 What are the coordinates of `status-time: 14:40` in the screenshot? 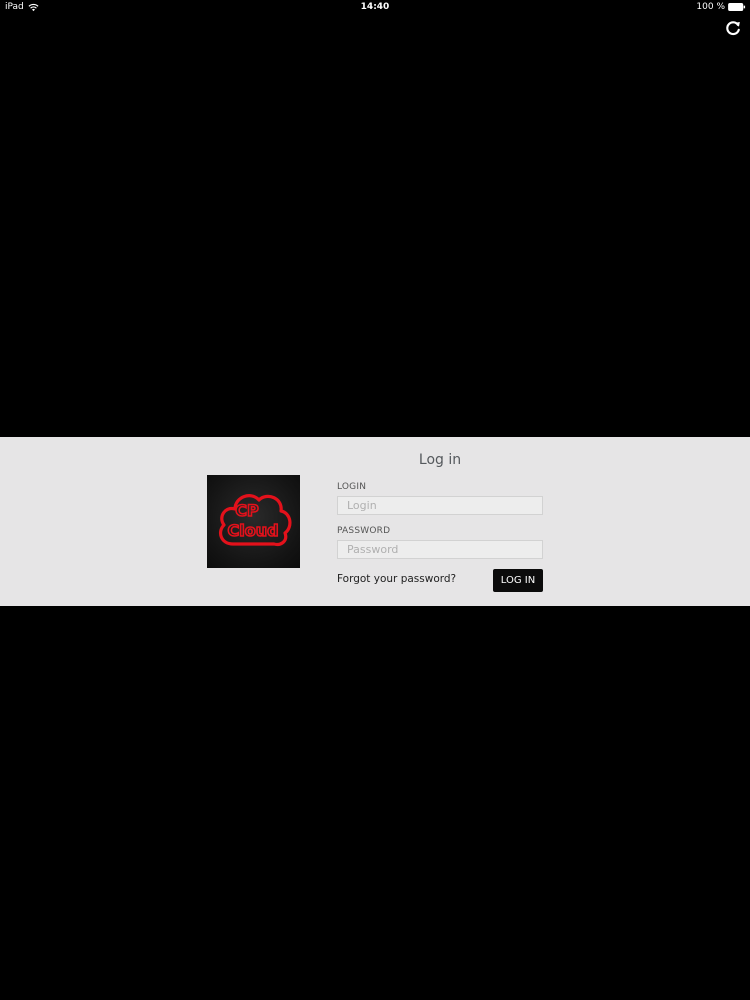 It's located at (375, 7).